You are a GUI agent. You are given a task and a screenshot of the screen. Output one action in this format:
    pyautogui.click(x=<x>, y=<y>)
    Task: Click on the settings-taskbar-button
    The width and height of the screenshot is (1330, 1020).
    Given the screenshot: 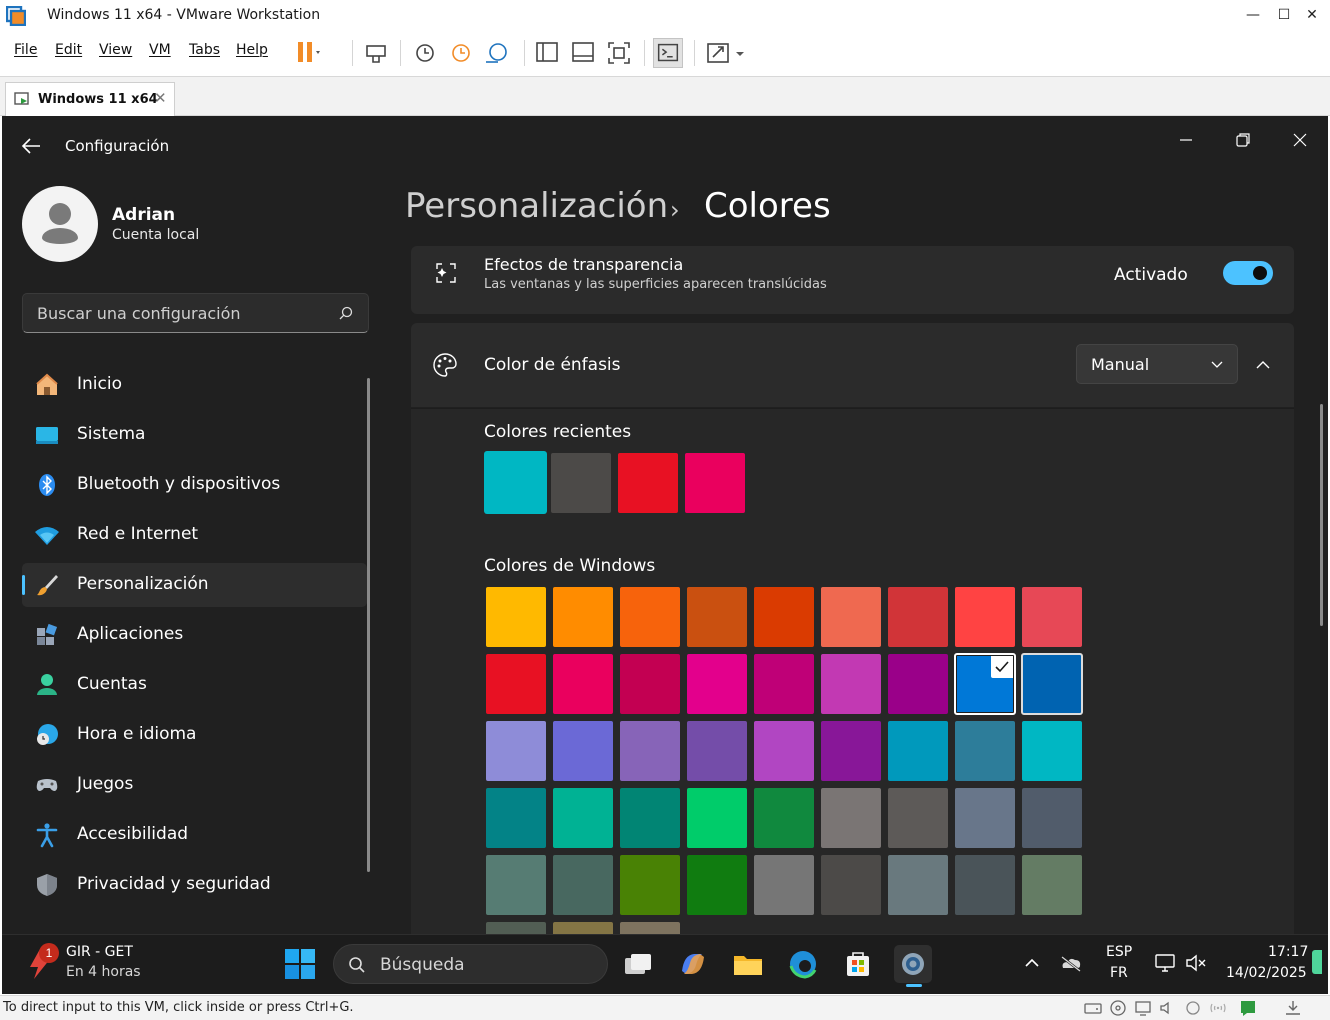 What is the action you would take?
    pyautogui.click(x=913, y=966)
    